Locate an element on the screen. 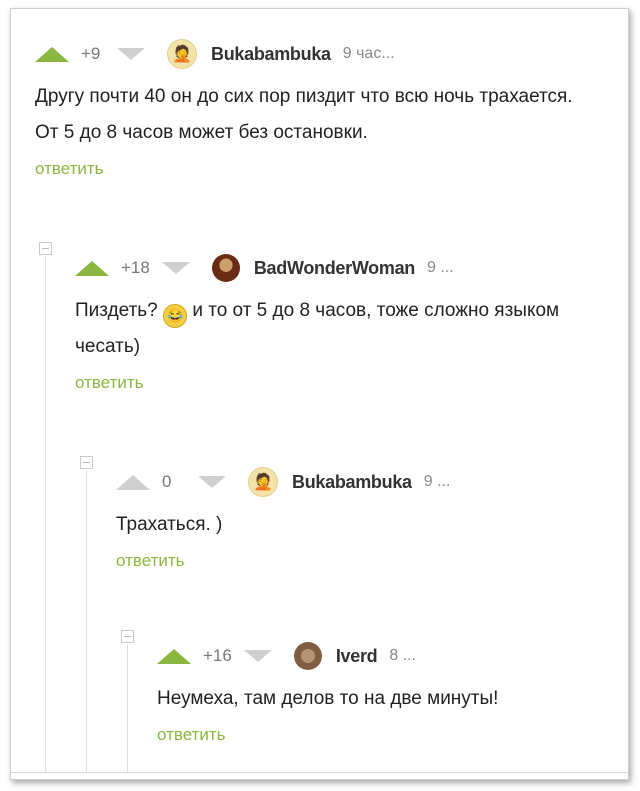  comment-rating: +18 is located at coordinates (135, 267).